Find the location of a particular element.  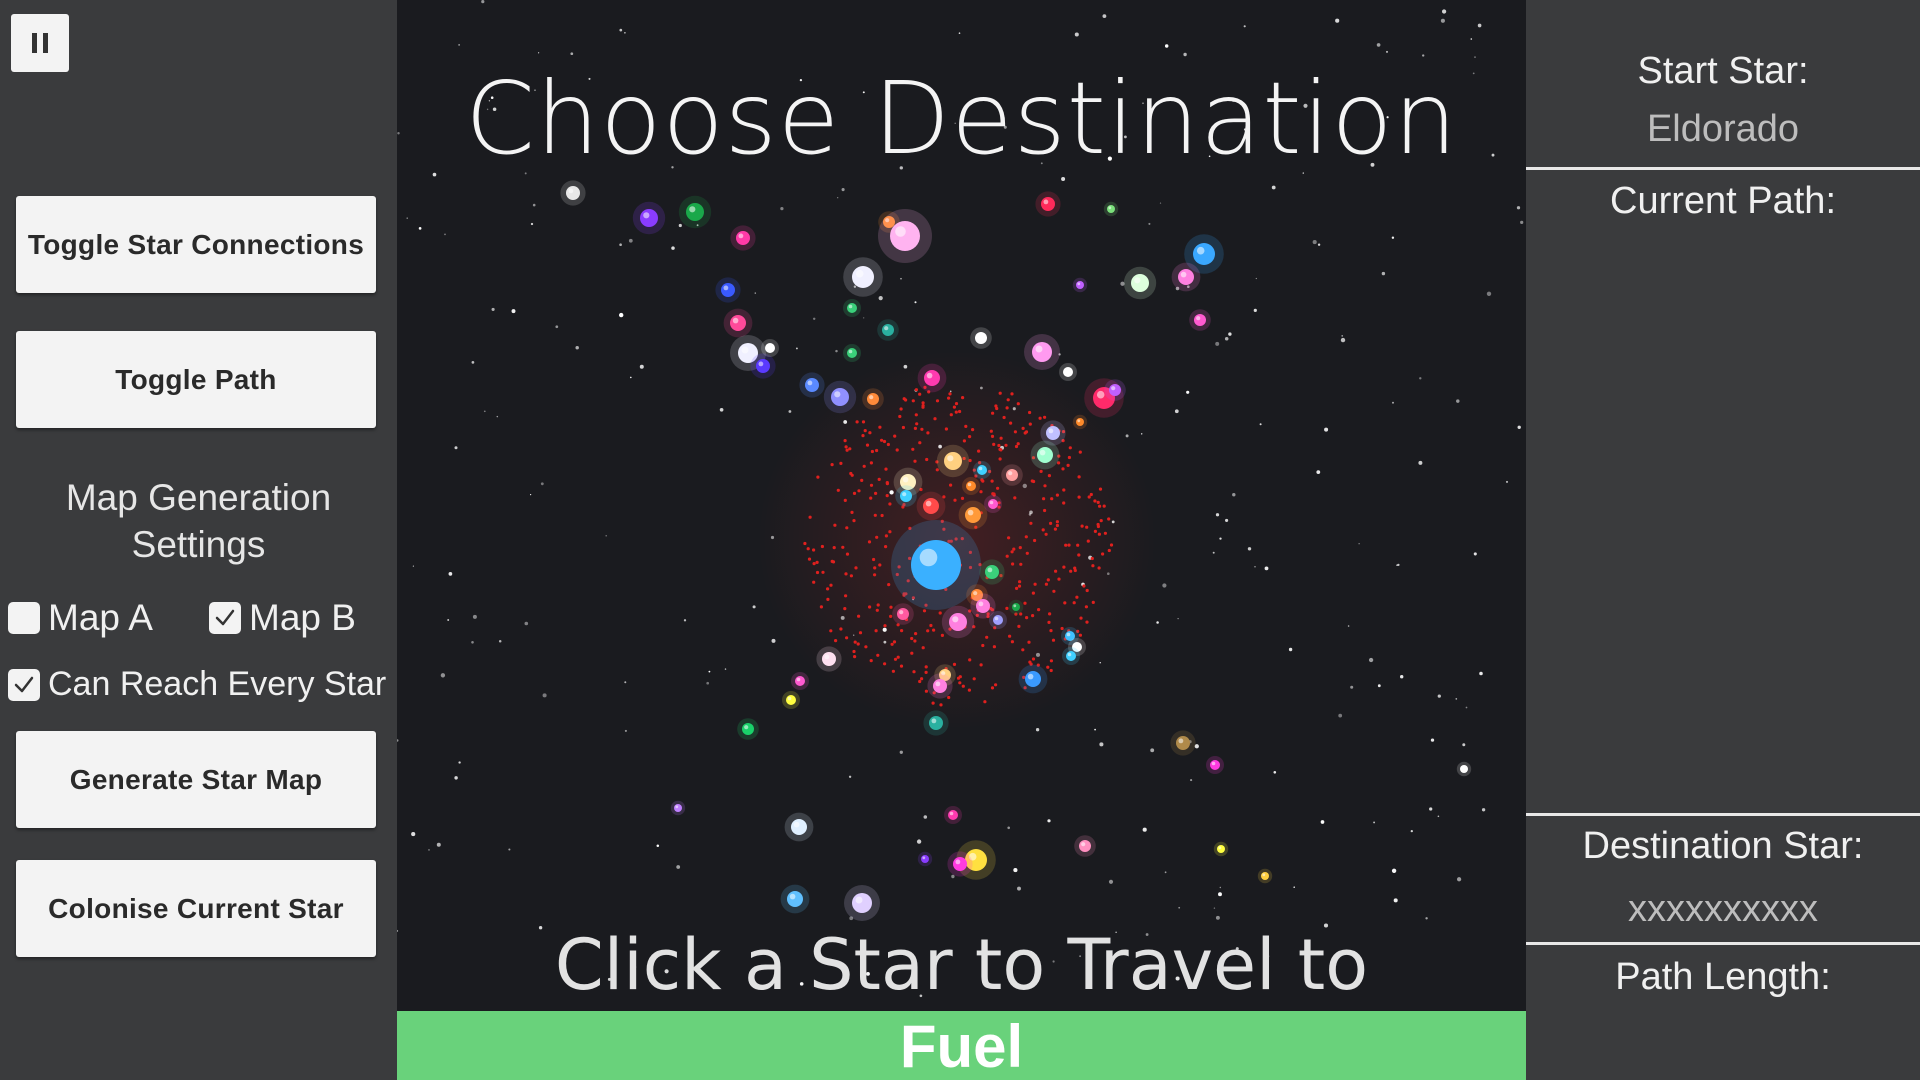

toggle-path-button: Toggle Path is located at coordinates (196, 379).